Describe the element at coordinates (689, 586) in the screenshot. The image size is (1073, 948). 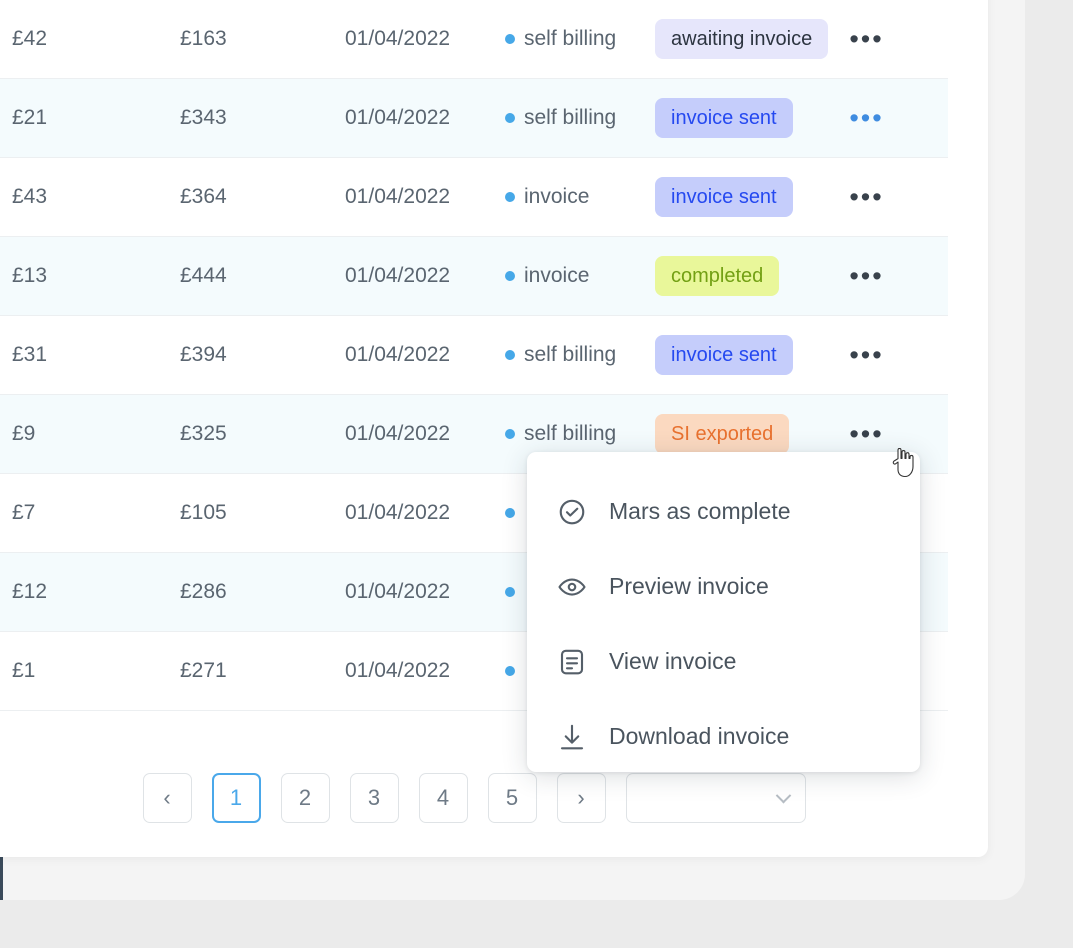
I see `menu-item-label: Preview invoice` at that location.